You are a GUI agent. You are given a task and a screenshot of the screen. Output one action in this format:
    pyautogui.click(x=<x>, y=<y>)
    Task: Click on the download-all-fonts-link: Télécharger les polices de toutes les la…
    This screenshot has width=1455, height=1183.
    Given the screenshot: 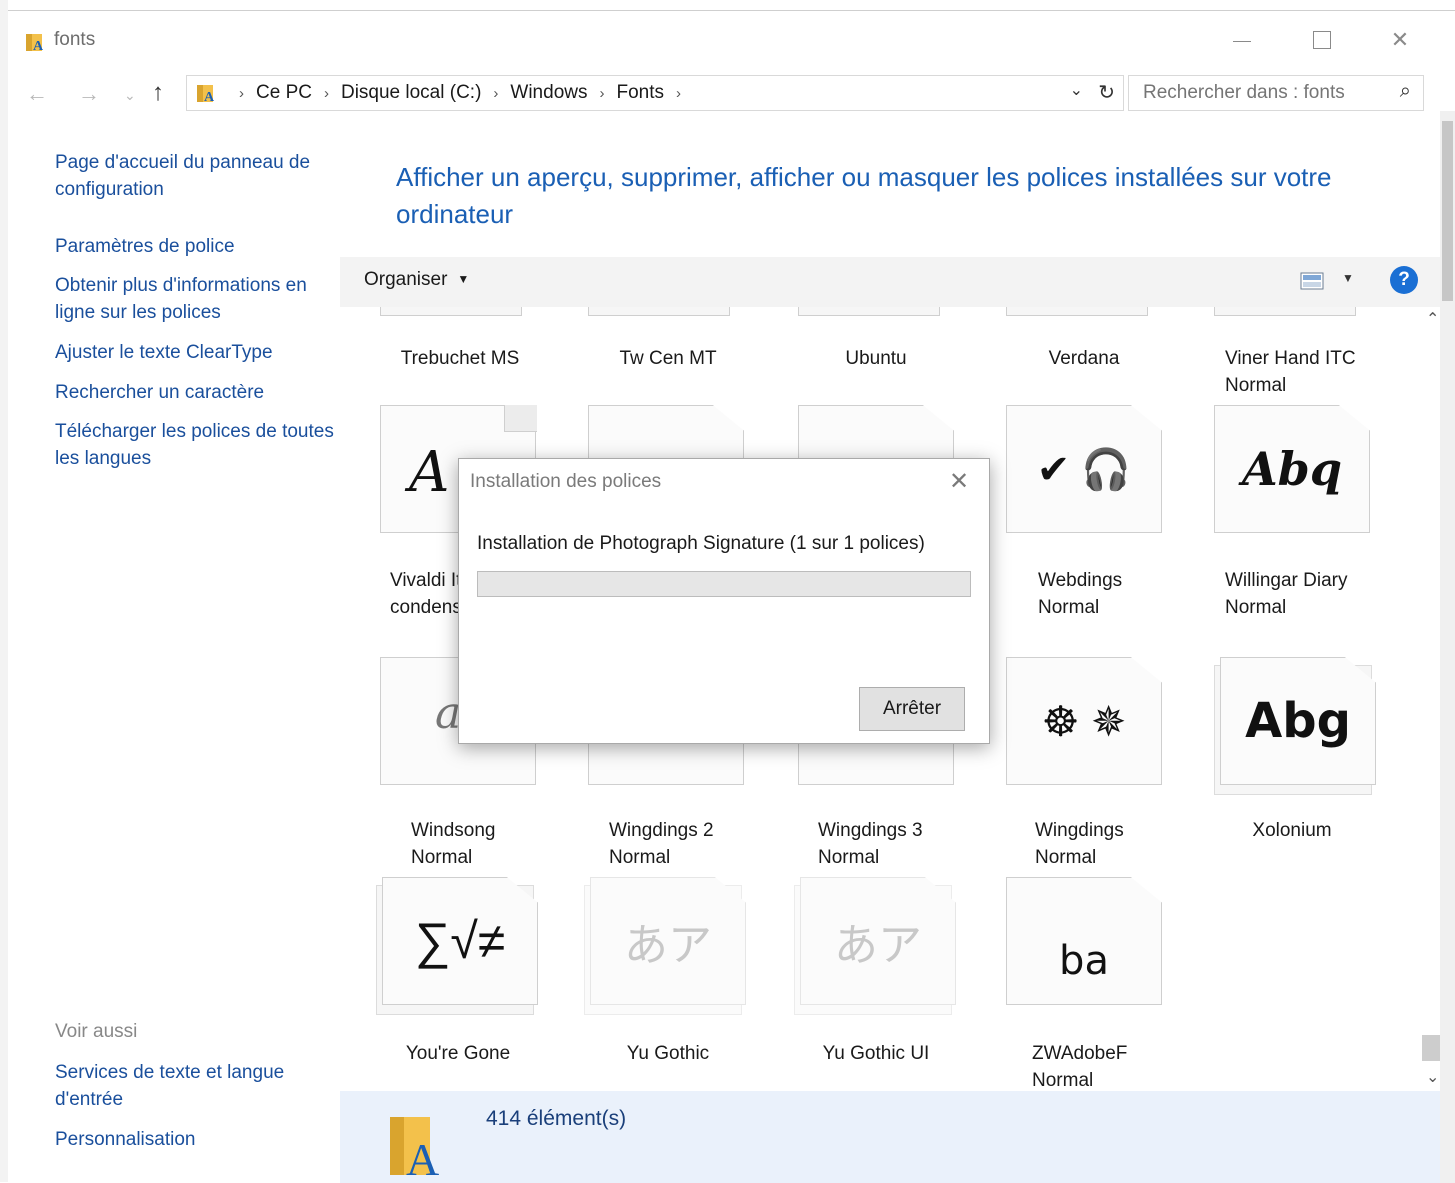 What is the action you would take?
    pyautogui.click(x=195, y=445)
    